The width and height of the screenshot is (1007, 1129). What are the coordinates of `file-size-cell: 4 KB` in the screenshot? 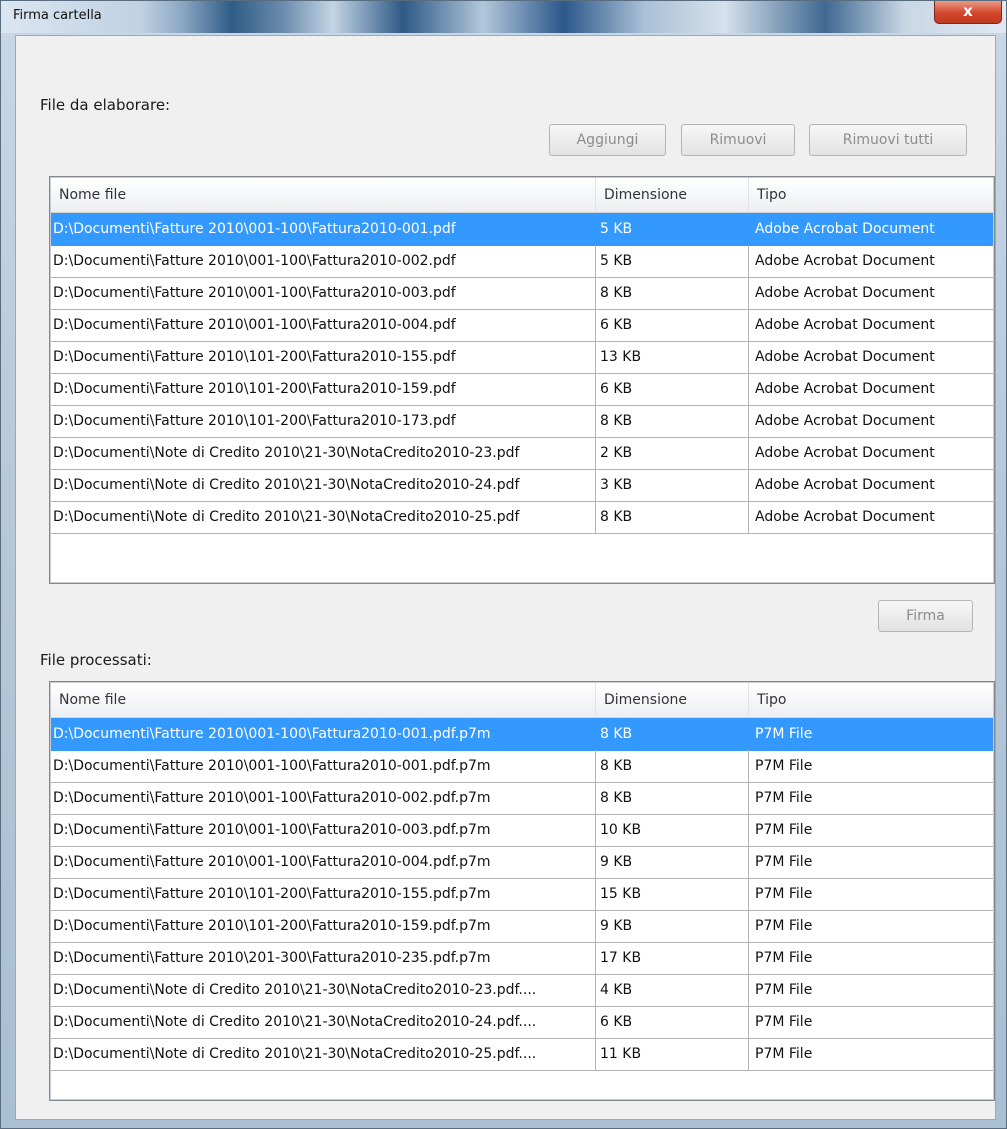 It's located at (672, 990).